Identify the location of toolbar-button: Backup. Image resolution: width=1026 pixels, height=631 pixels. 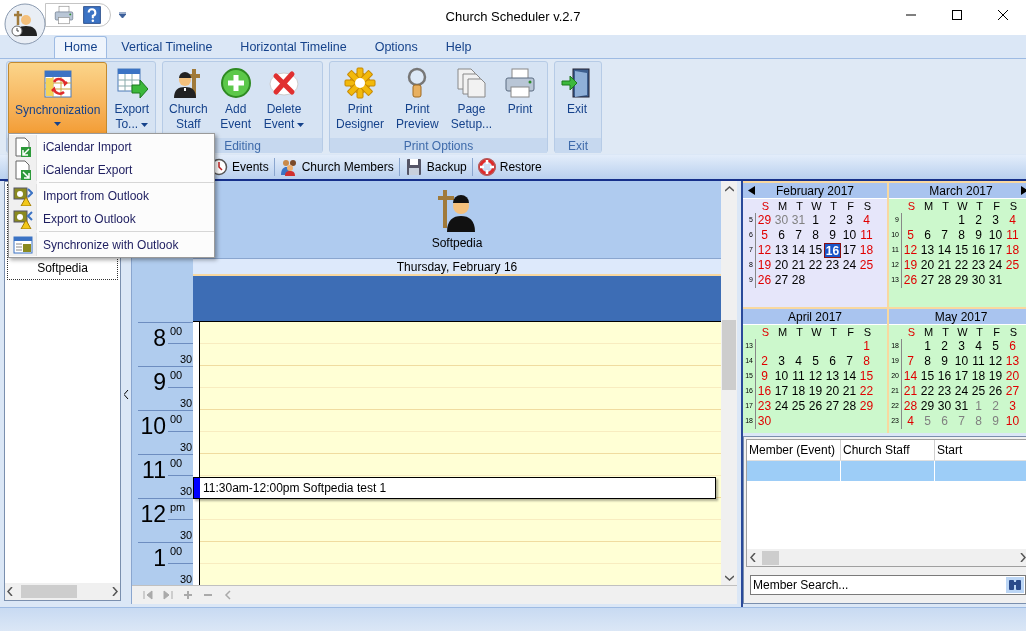
(435, 167).